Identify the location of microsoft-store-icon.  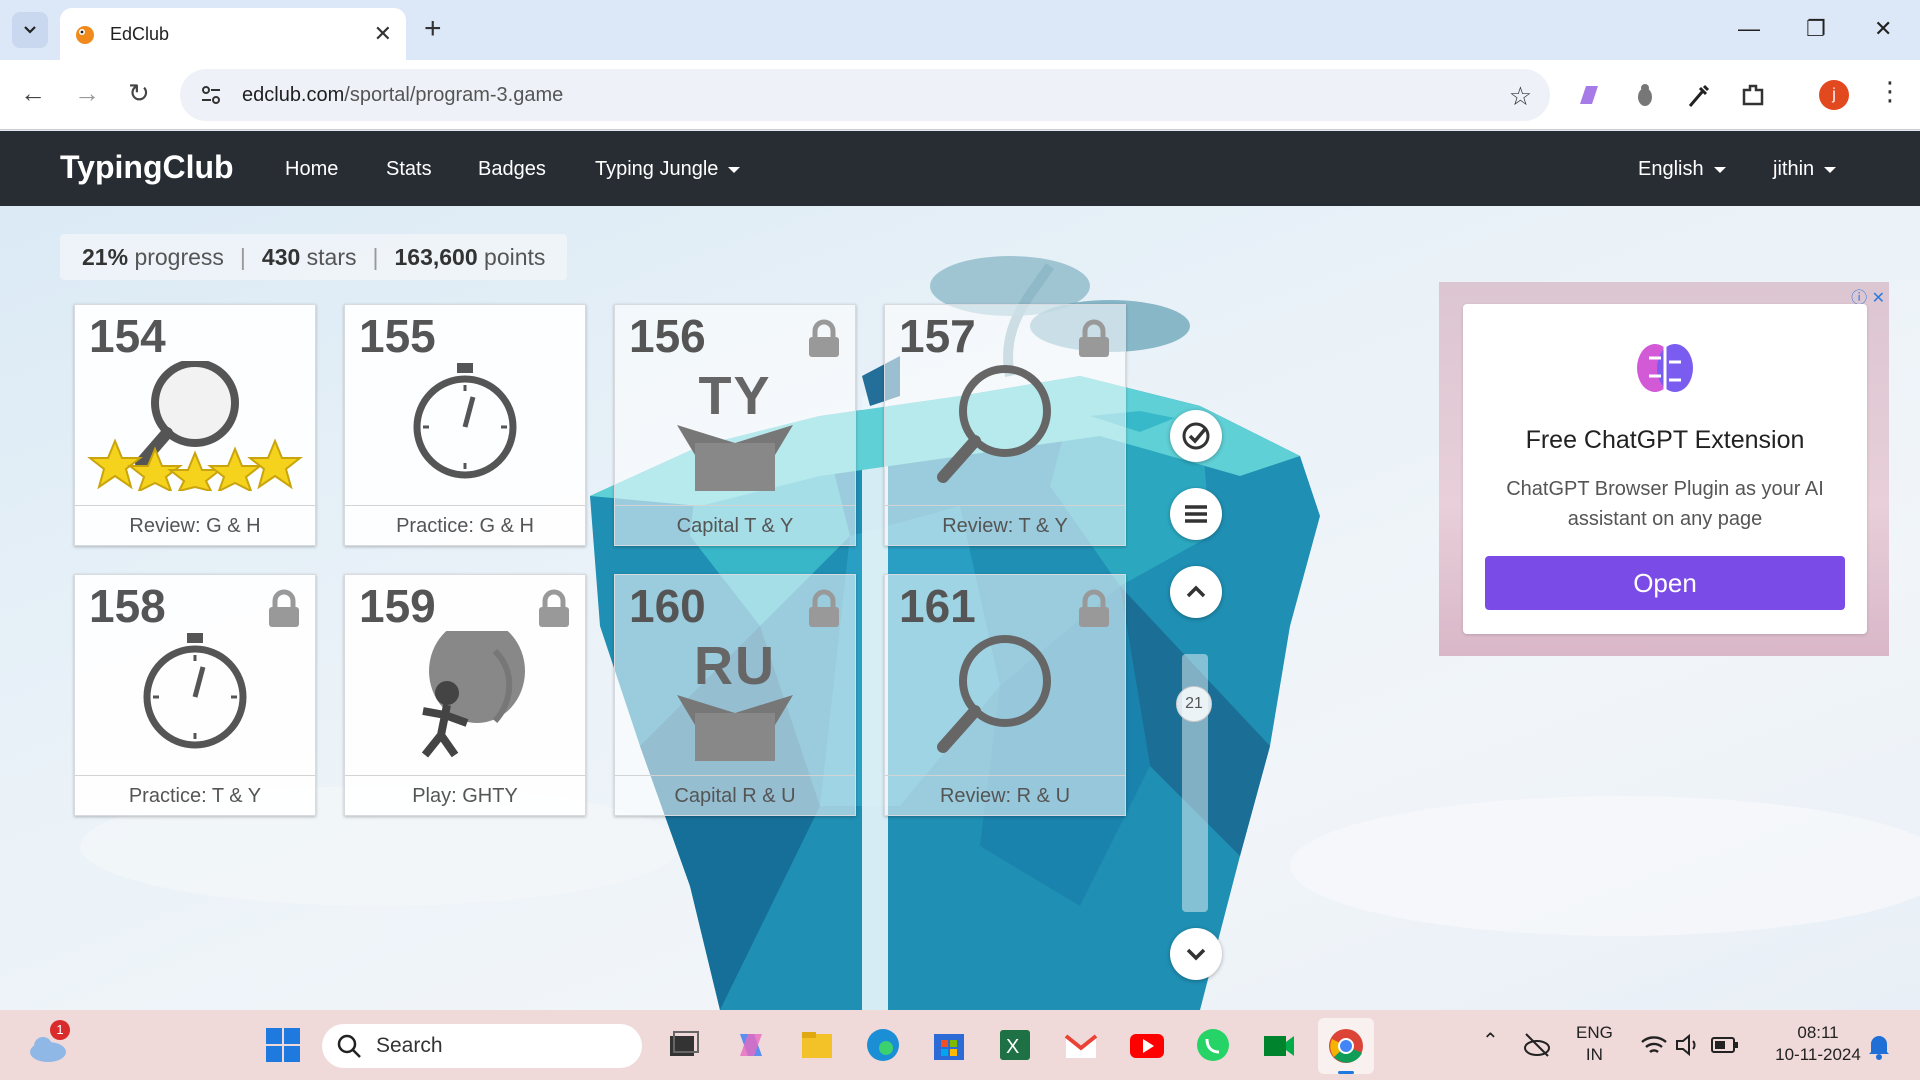
(949, 1045).